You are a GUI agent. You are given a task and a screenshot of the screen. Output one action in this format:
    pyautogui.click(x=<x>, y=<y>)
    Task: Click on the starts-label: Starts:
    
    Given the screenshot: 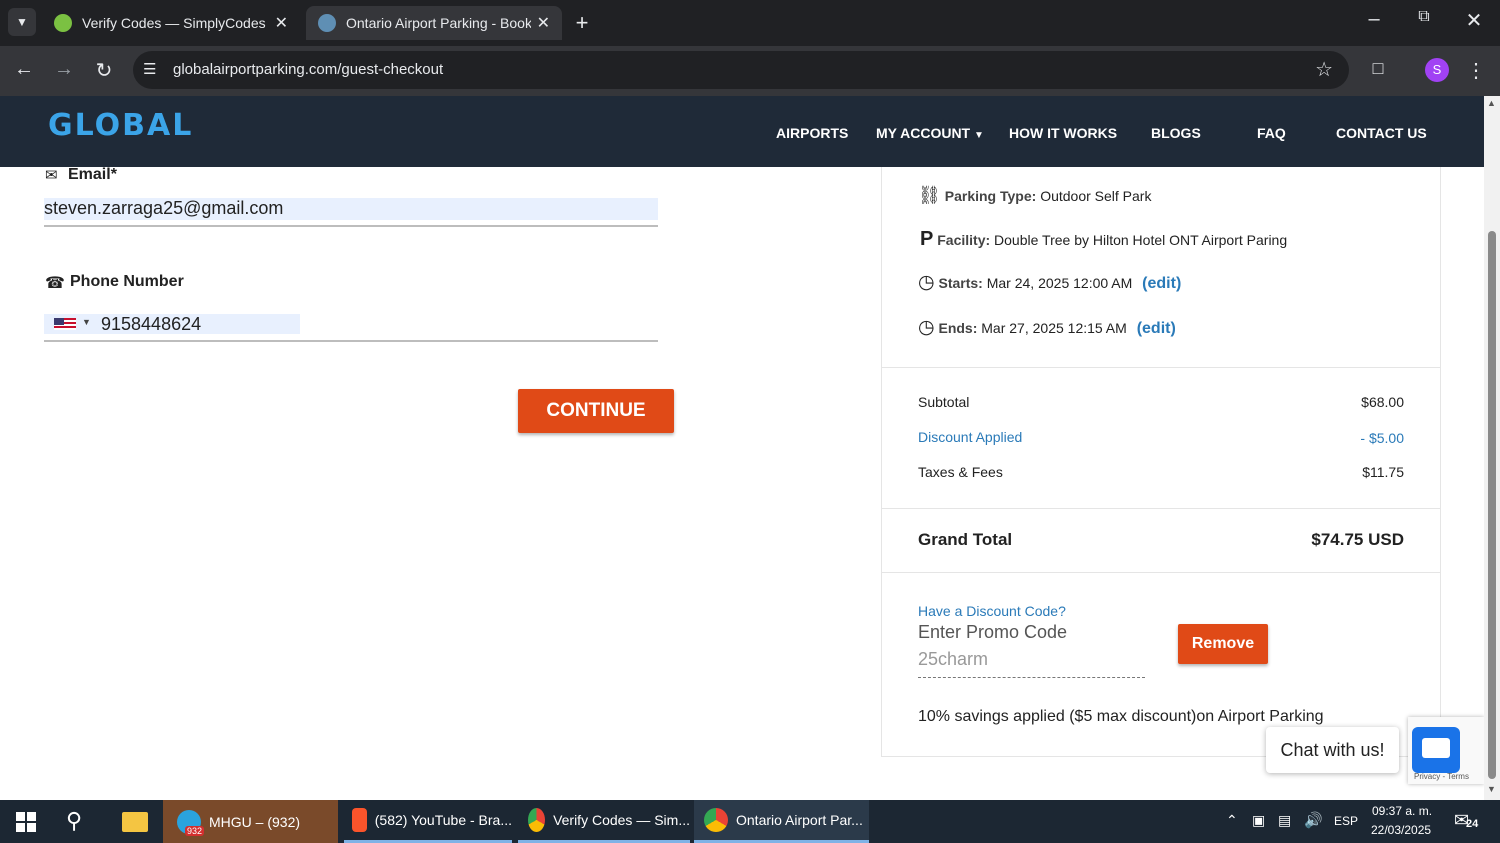 What is the action you would take?
    pyautogui.click(x=960, y=283)
    